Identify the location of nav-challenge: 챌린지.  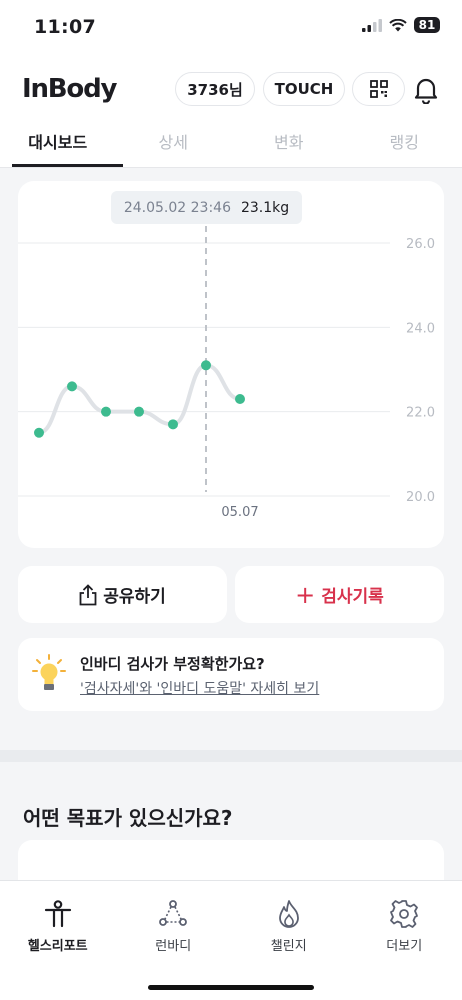
(289, 940).